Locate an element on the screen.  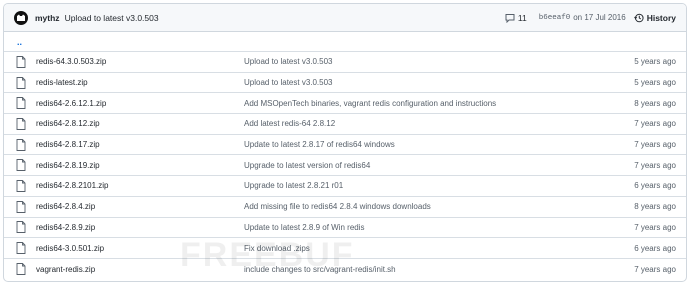
comment-icon is located at coordinates (510, 18).